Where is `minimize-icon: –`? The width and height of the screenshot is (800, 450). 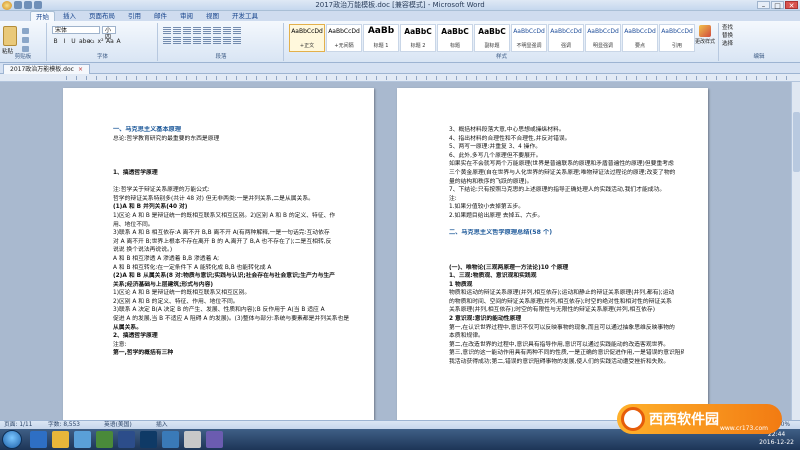
minimize-icon: – is located at coordinates (763, 5).